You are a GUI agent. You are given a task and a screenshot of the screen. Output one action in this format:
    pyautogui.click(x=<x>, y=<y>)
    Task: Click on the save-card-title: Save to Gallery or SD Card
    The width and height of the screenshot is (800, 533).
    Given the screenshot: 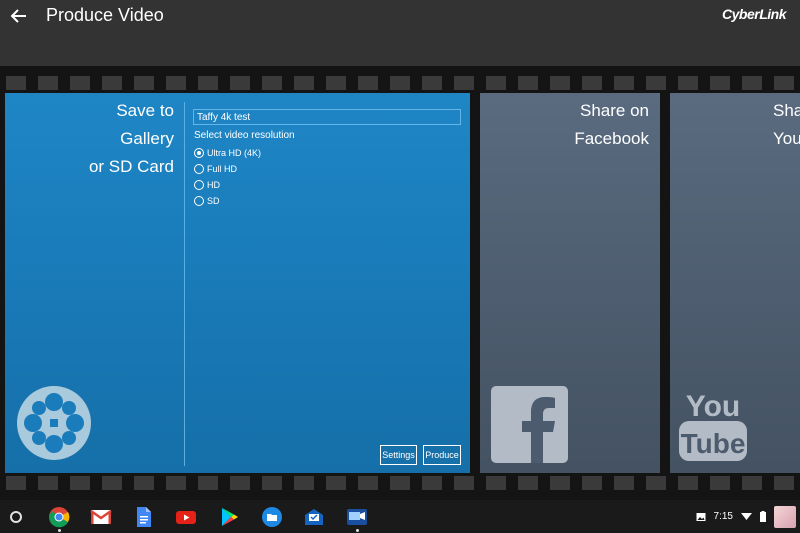 What is the action you would take?
    pyautogui.click(x=94, y=139)
    